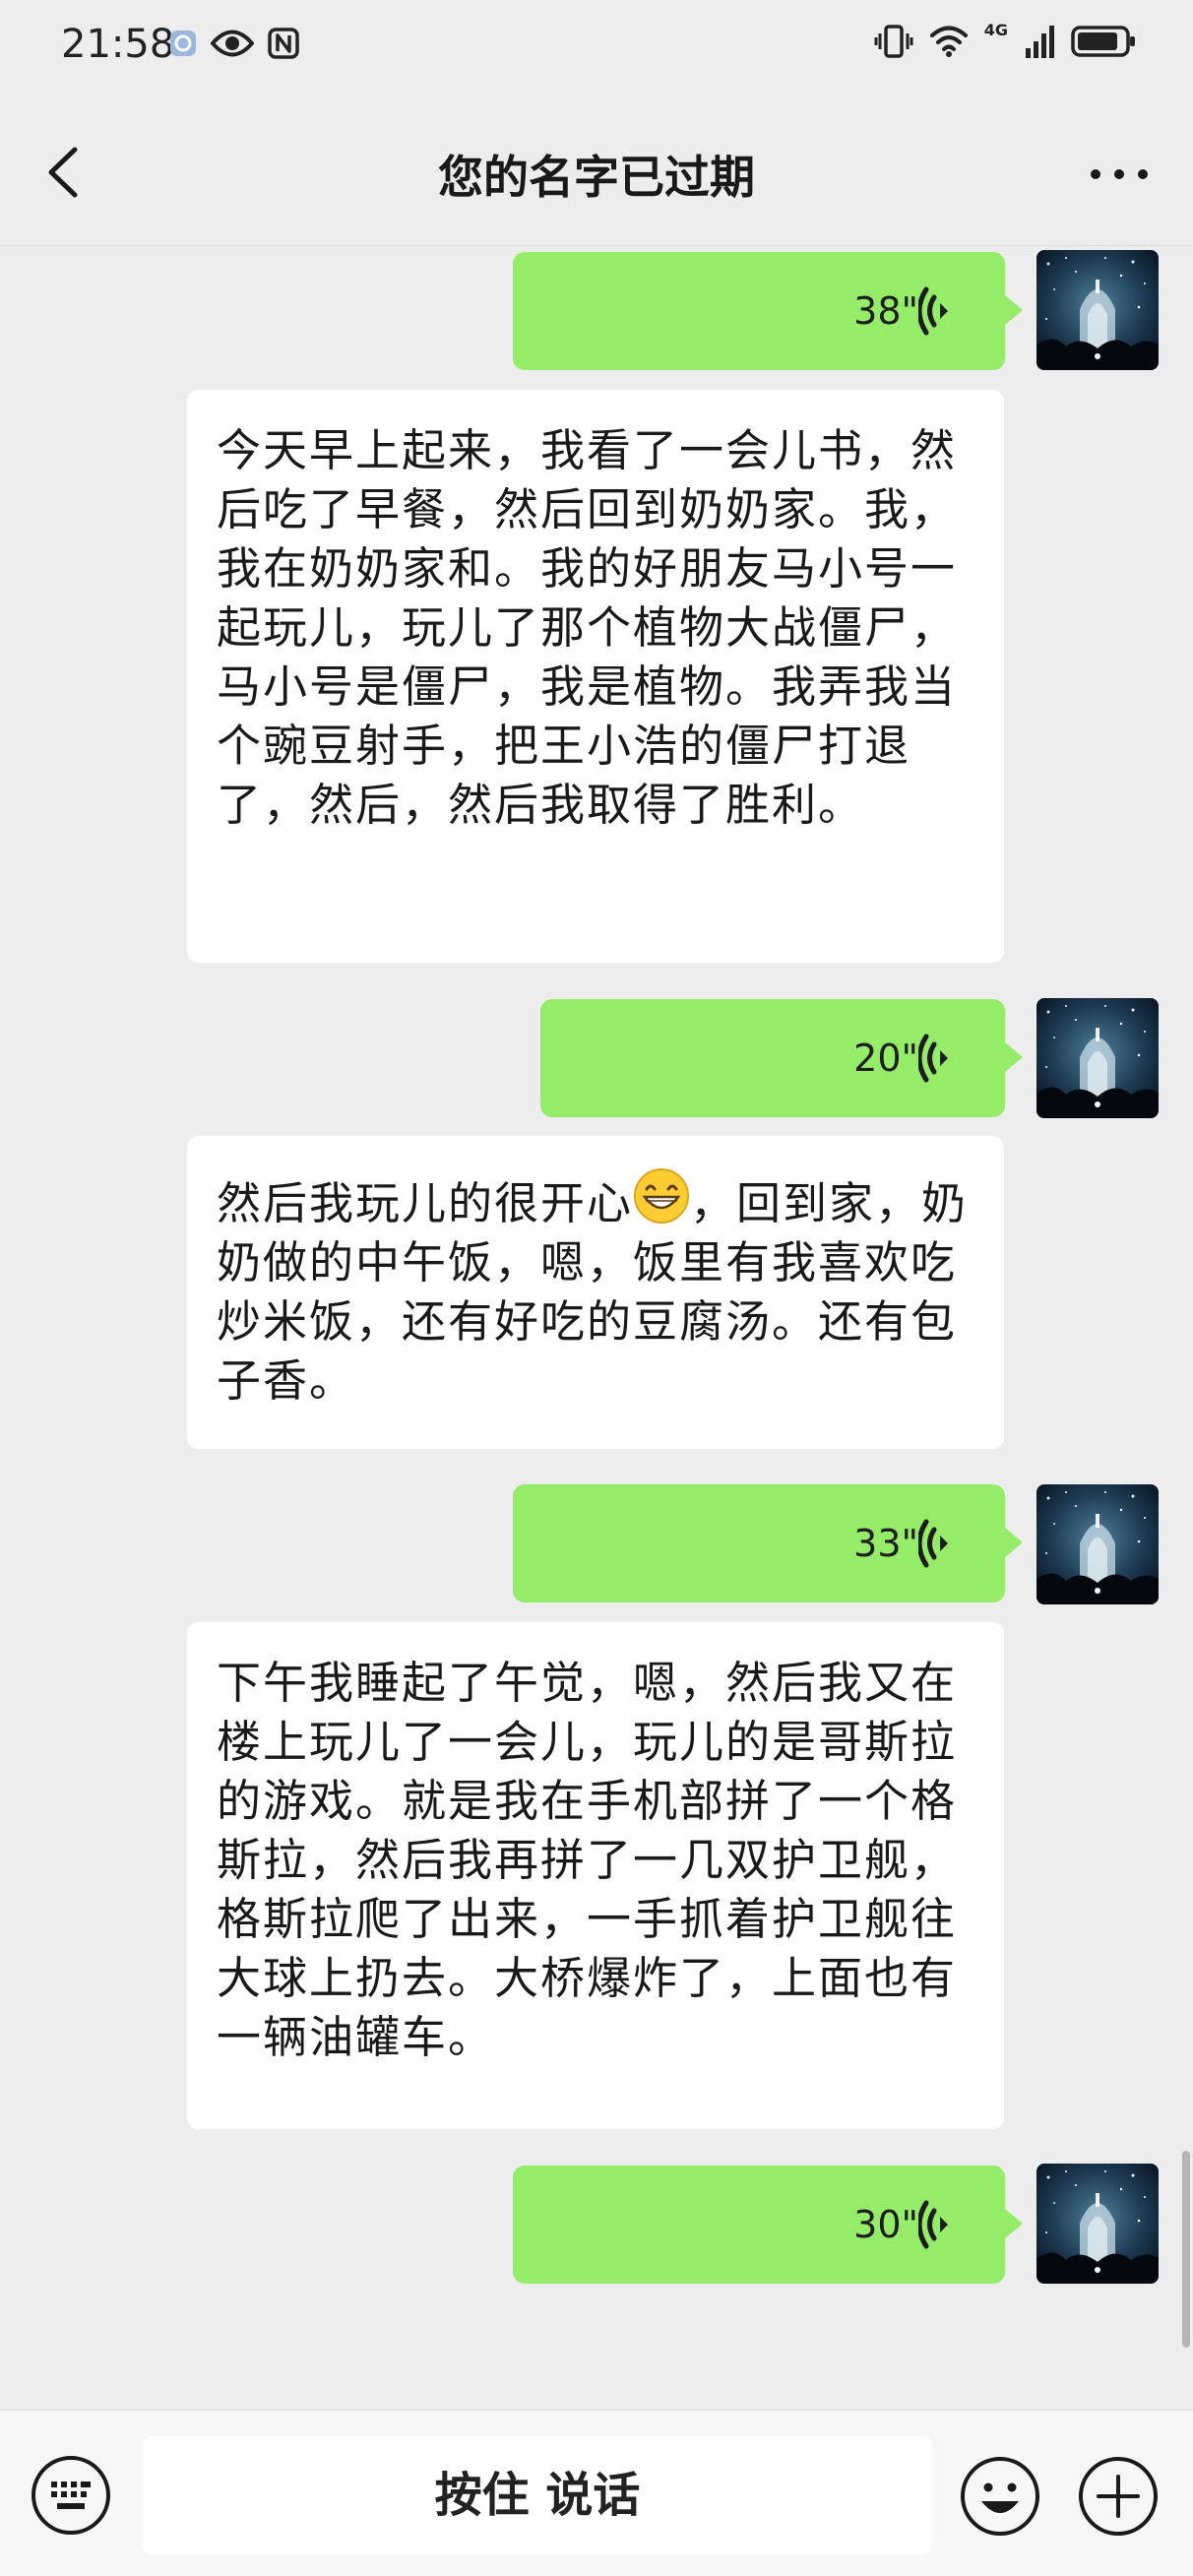 The width and height of the screenshot is (1193, 2576). What do you see at coordinates (885, 2224) in the screenshot?
I see `voice-duration: 30"` at bounding box center [885, 2224].